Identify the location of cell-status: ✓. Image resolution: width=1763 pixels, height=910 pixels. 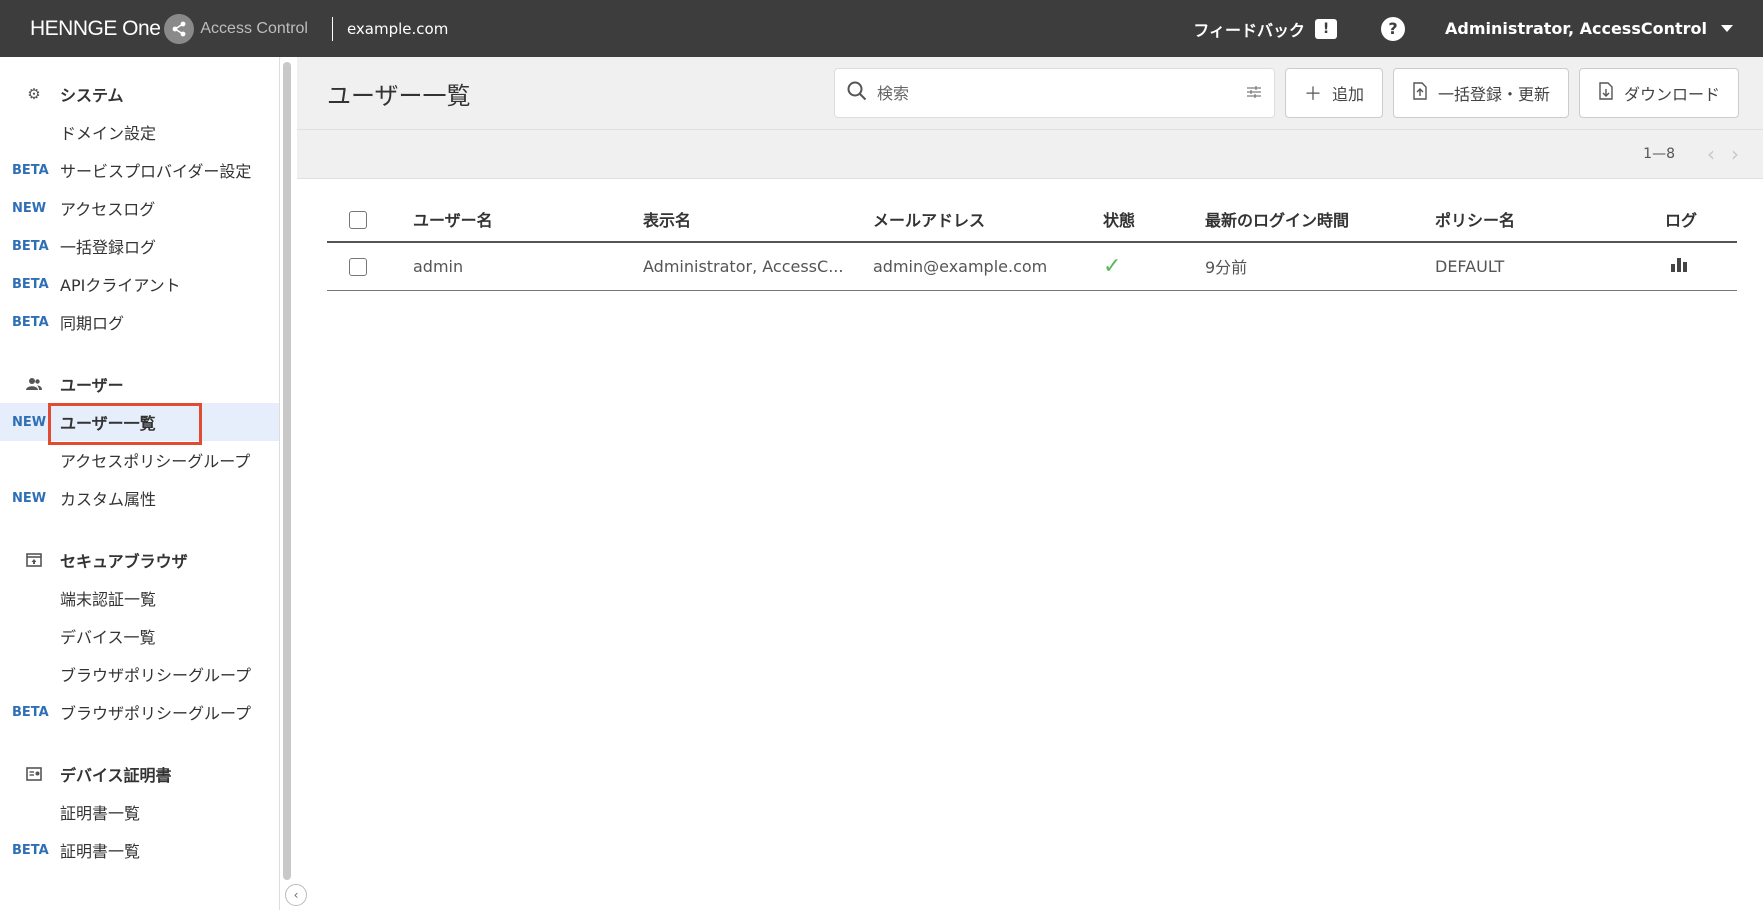
(1154, 266).